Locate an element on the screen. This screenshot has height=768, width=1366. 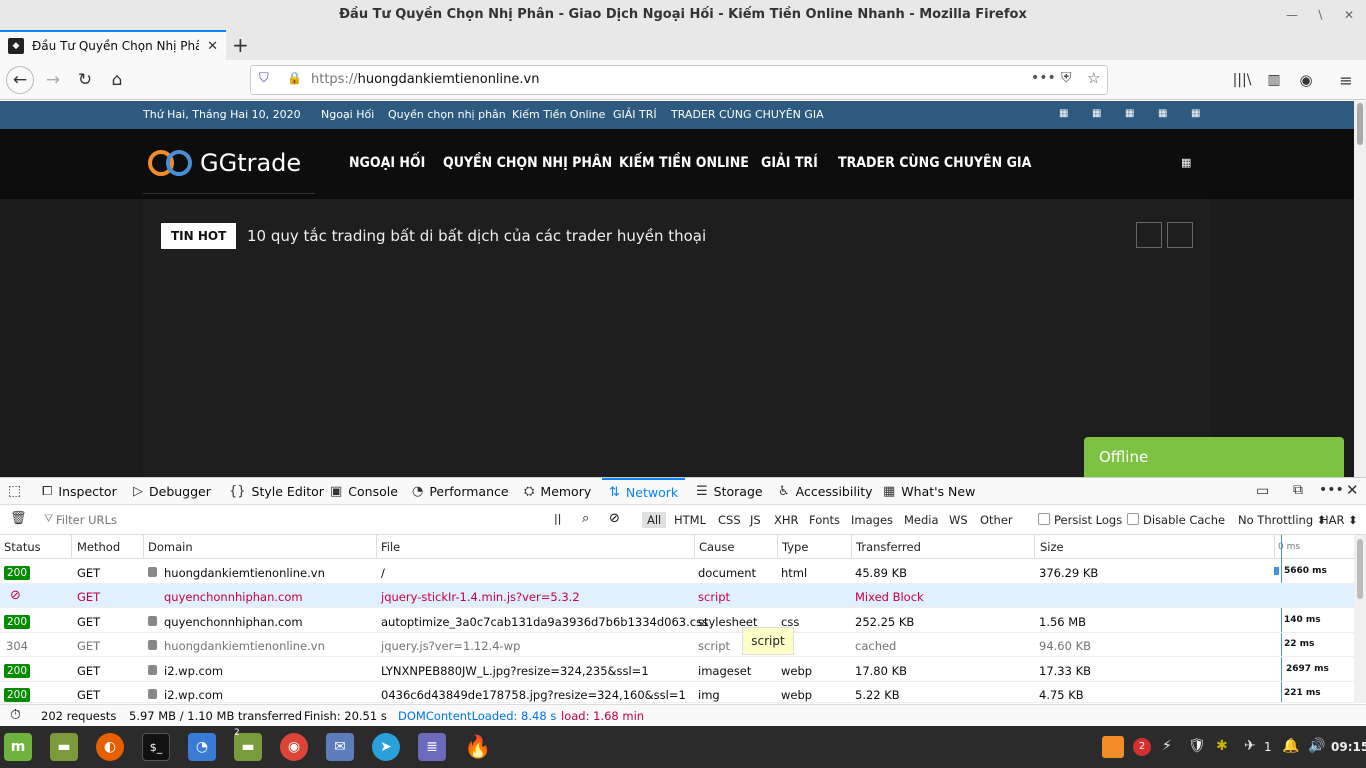
tab-accessibility: ♿ Accessibility is located at coordinates (825, 491).